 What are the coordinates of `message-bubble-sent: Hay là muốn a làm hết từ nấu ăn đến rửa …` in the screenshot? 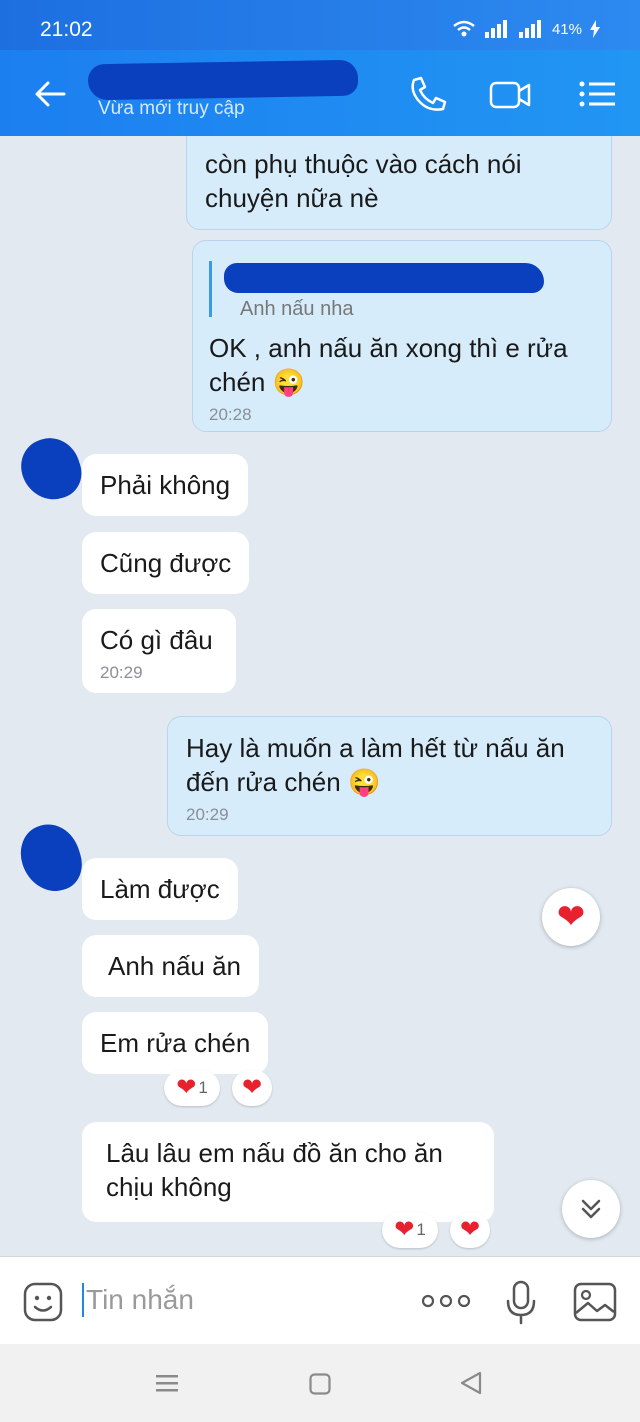 It's located at (389, 776).